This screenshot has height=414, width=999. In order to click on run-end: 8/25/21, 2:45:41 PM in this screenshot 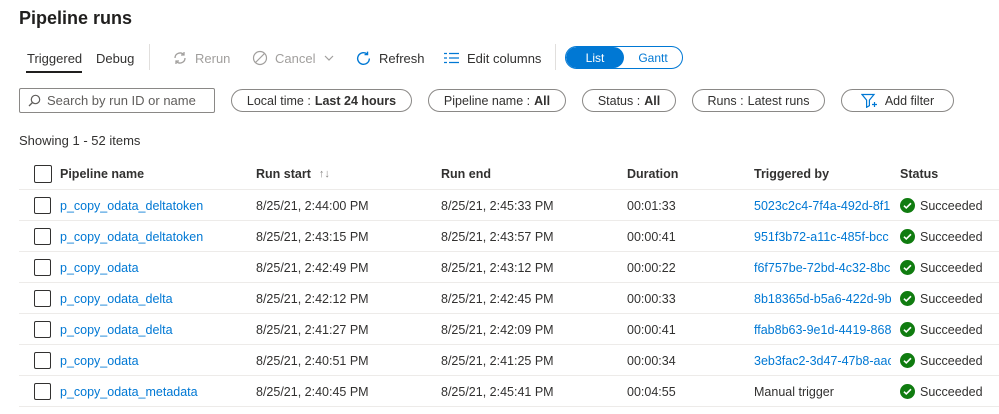, I will do `click(497, 391)`.